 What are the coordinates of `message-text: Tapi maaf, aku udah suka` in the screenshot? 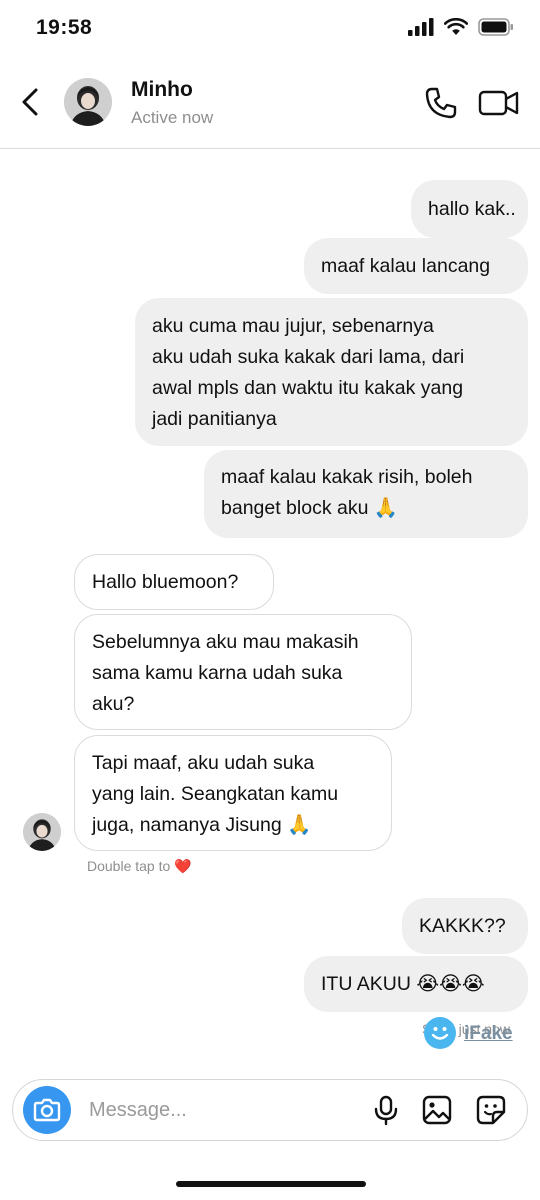 It's located at (203, 762).